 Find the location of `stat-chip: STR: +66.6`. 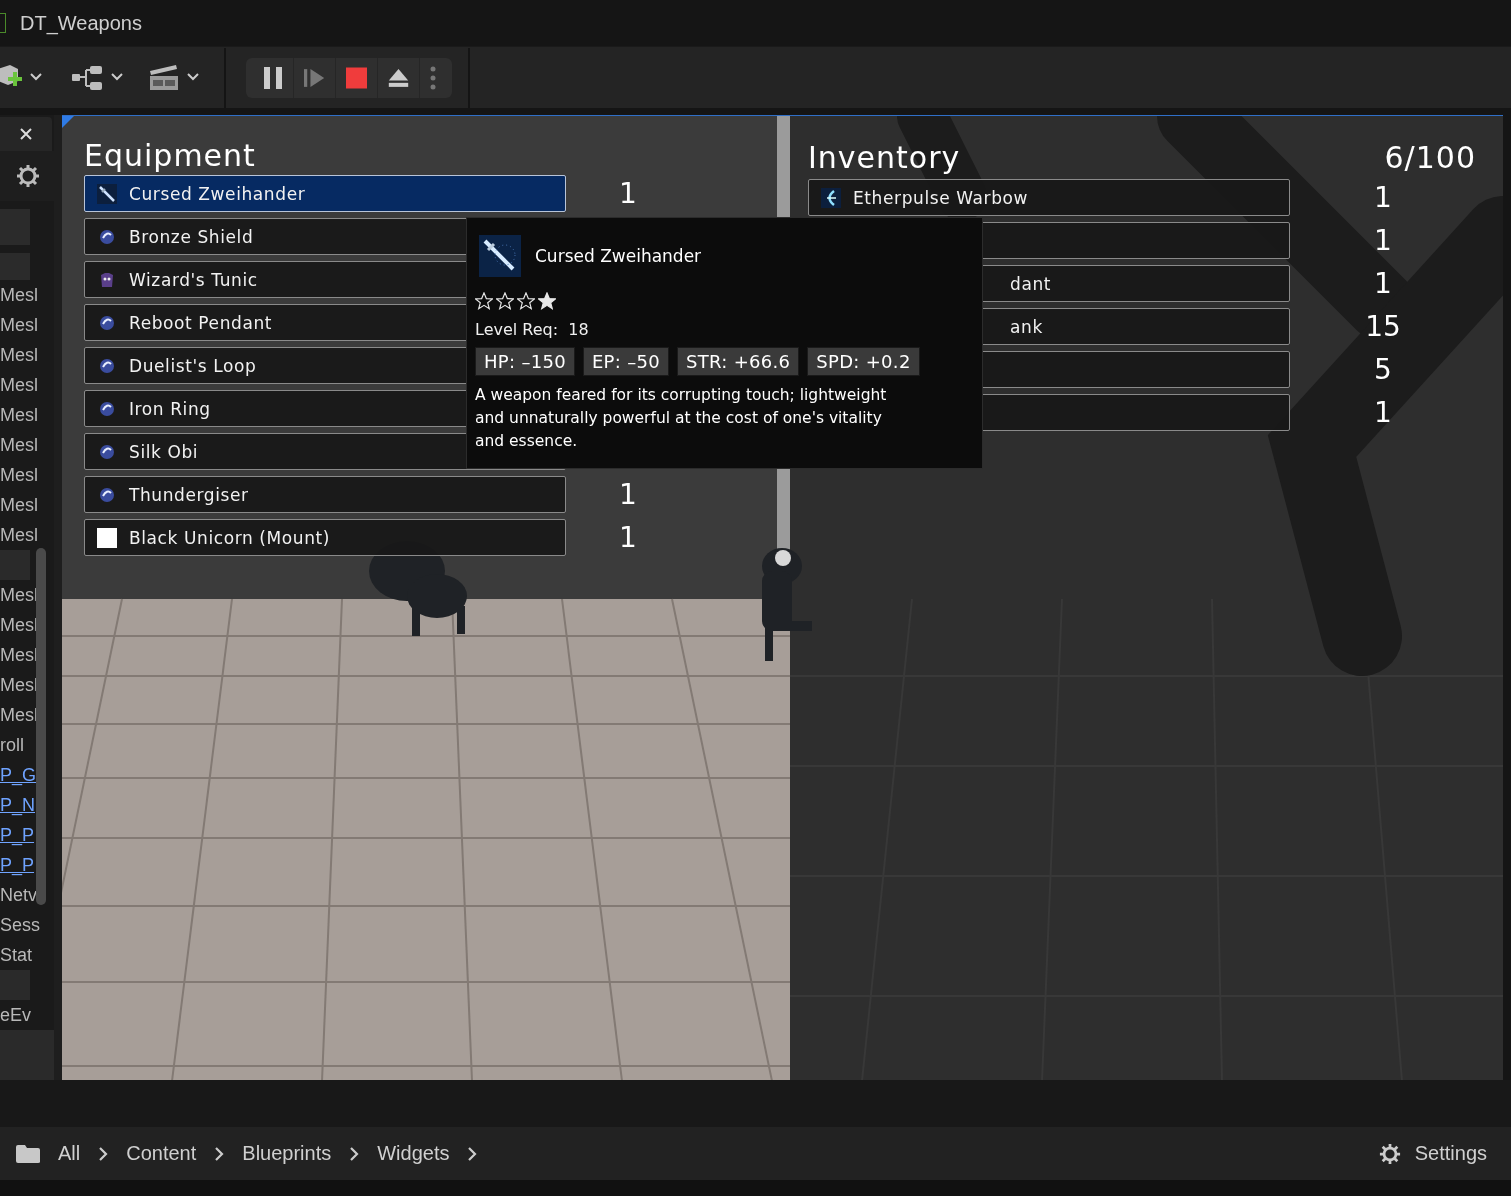

stat-chip: STR: +66.6 is located at coordinates (738, 361).